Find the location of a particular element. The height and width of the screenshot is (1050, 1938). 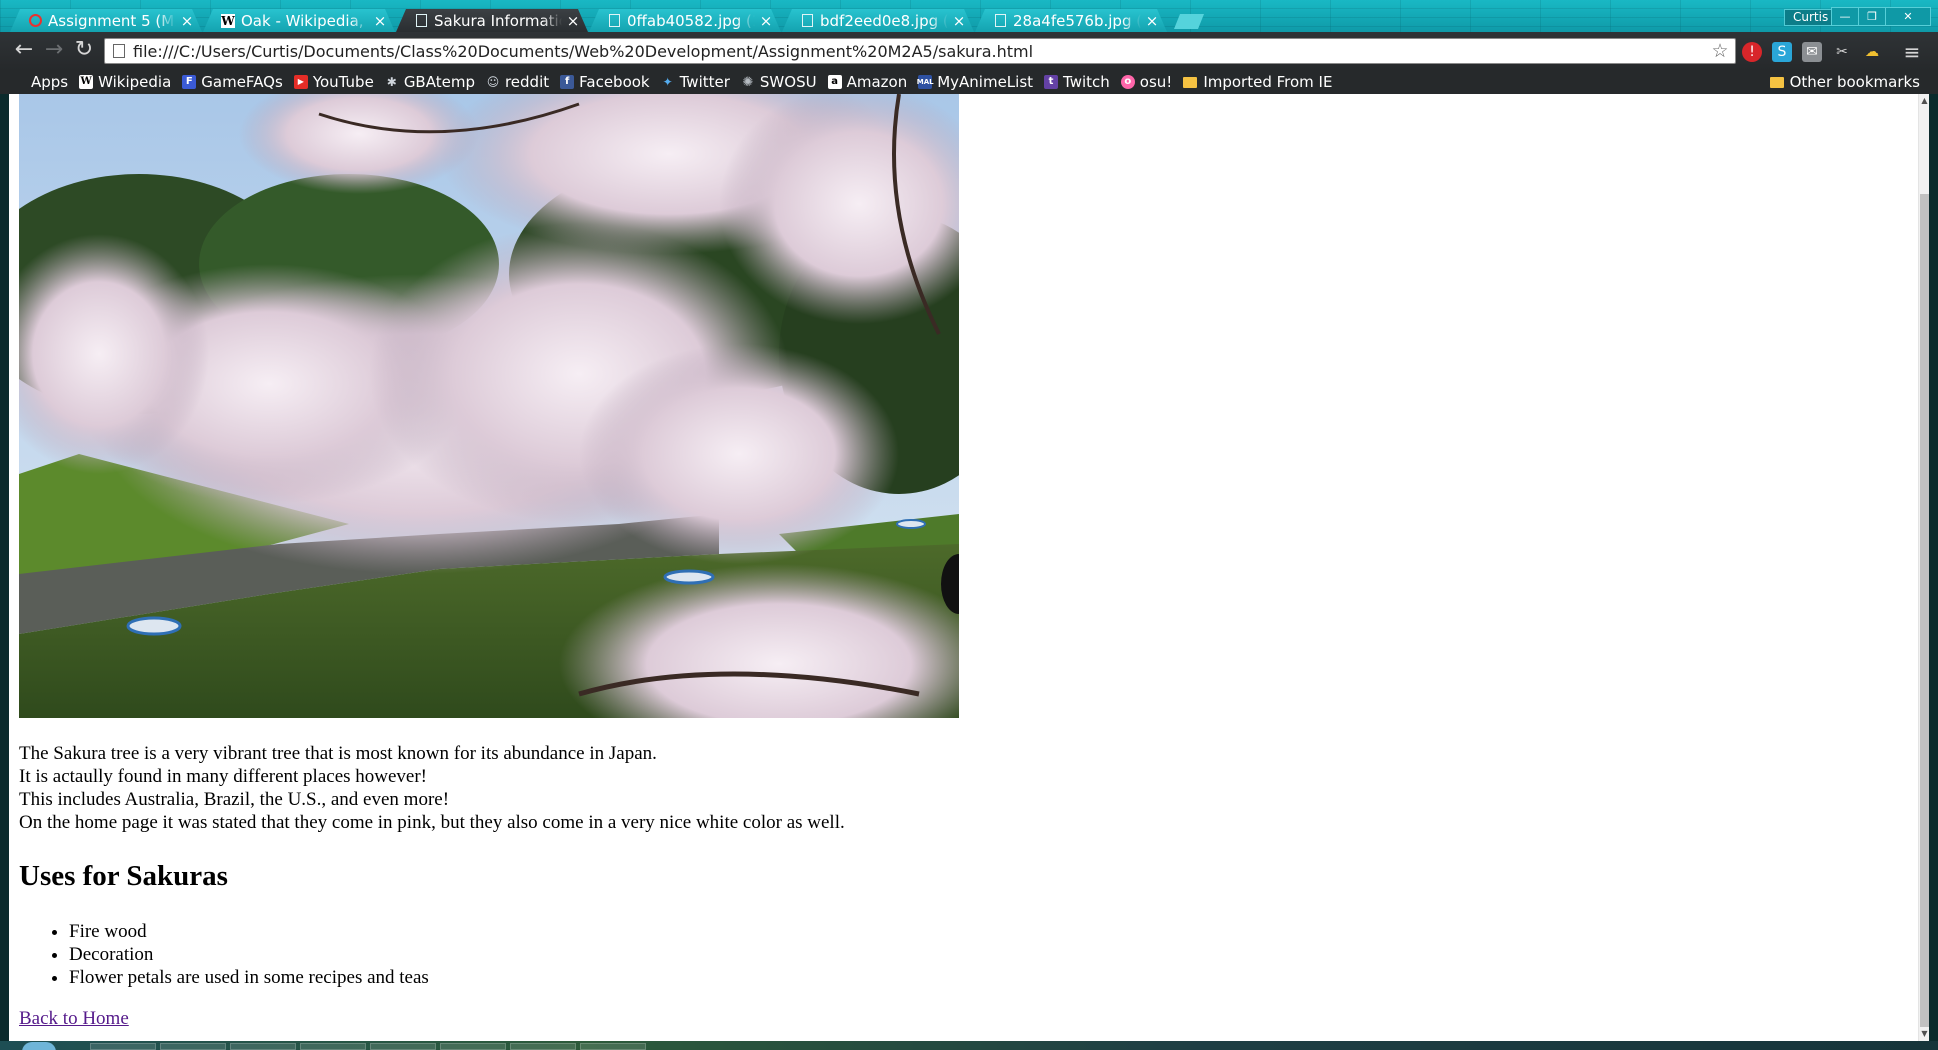

bookmark-gamefaqs: F GameFAQs is located at coordinates (232, 82).